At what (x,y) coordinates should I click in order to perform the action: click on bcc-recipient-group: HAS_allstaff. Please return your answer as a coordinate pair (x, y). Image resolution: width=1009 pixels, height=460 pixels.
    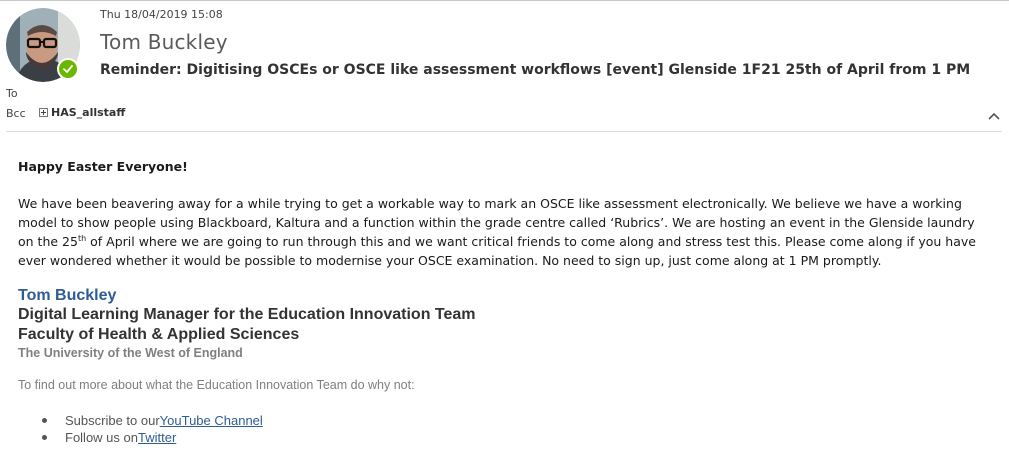
    Looking at the image, I should click on (82, 112).